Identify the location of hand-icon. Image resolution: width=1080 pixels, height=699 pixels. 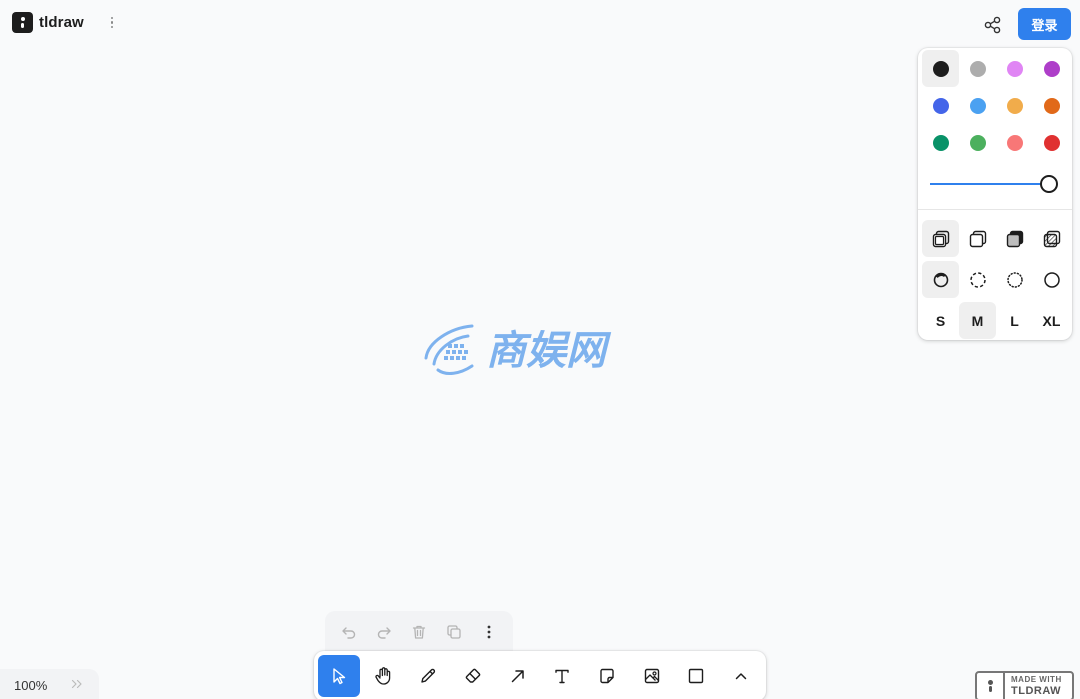
(382, 676).